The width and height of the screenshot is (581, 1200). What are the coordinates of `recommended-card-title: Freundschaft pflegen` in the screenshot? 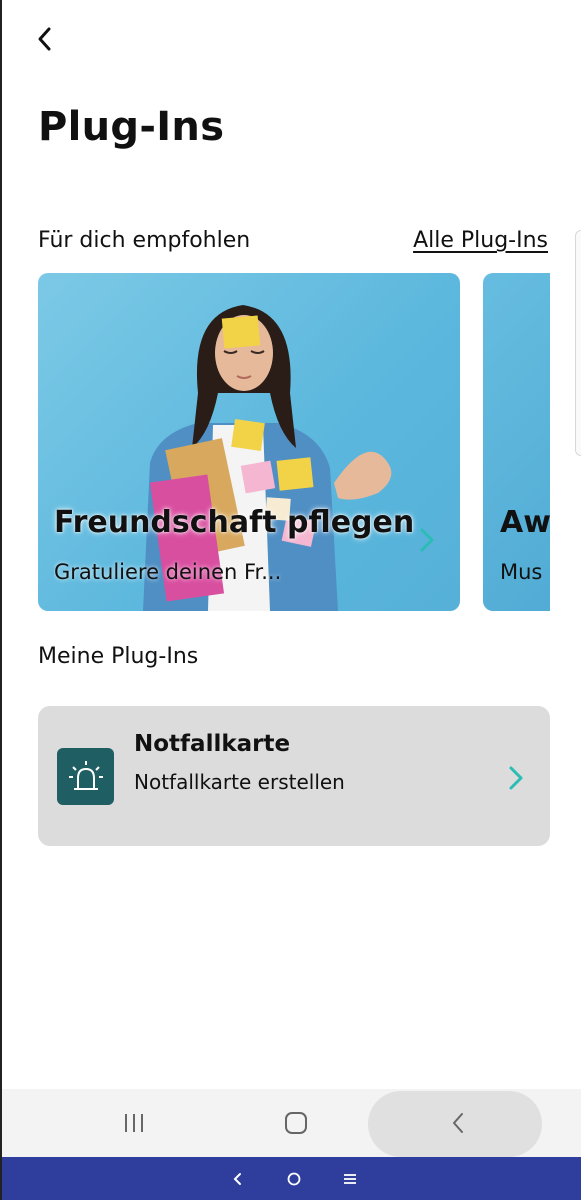 It's located at (234, 522).